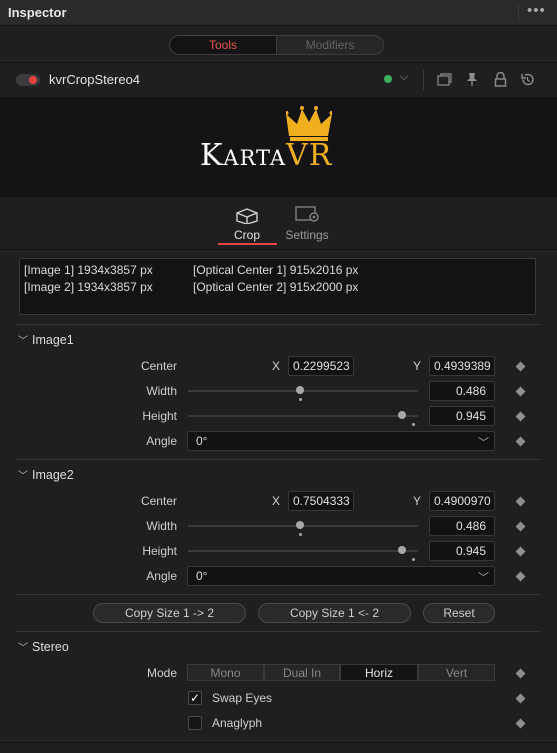 The width and height of the screenshot is (557, 753). What do you see at coordinates (161, 673) in the screenshot?
I see `mode-label: Mode` at bounding box center [161, 673].